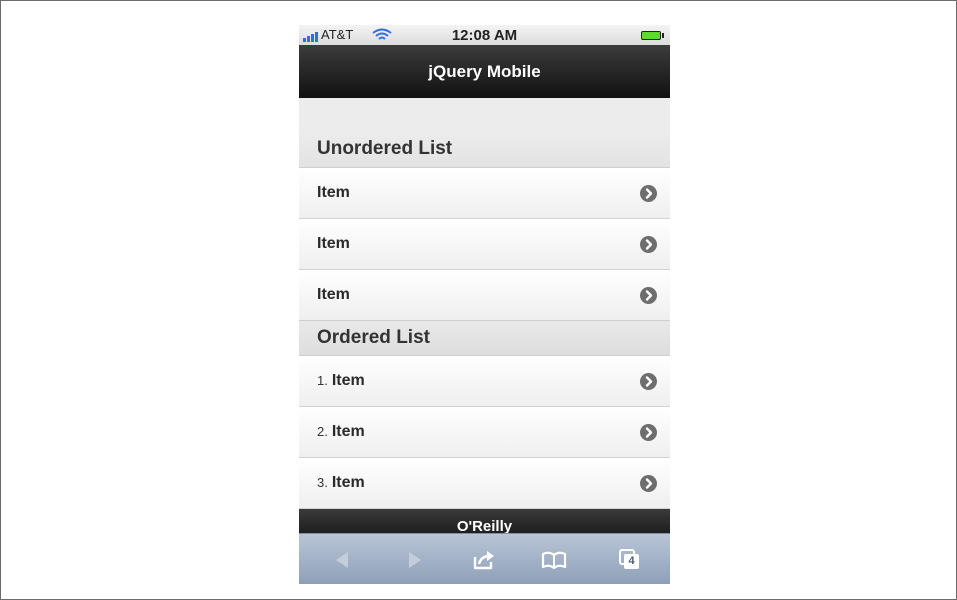  Describe the element at coordinates (342, 560) in the screenshot. I see `back-icon` at that location.